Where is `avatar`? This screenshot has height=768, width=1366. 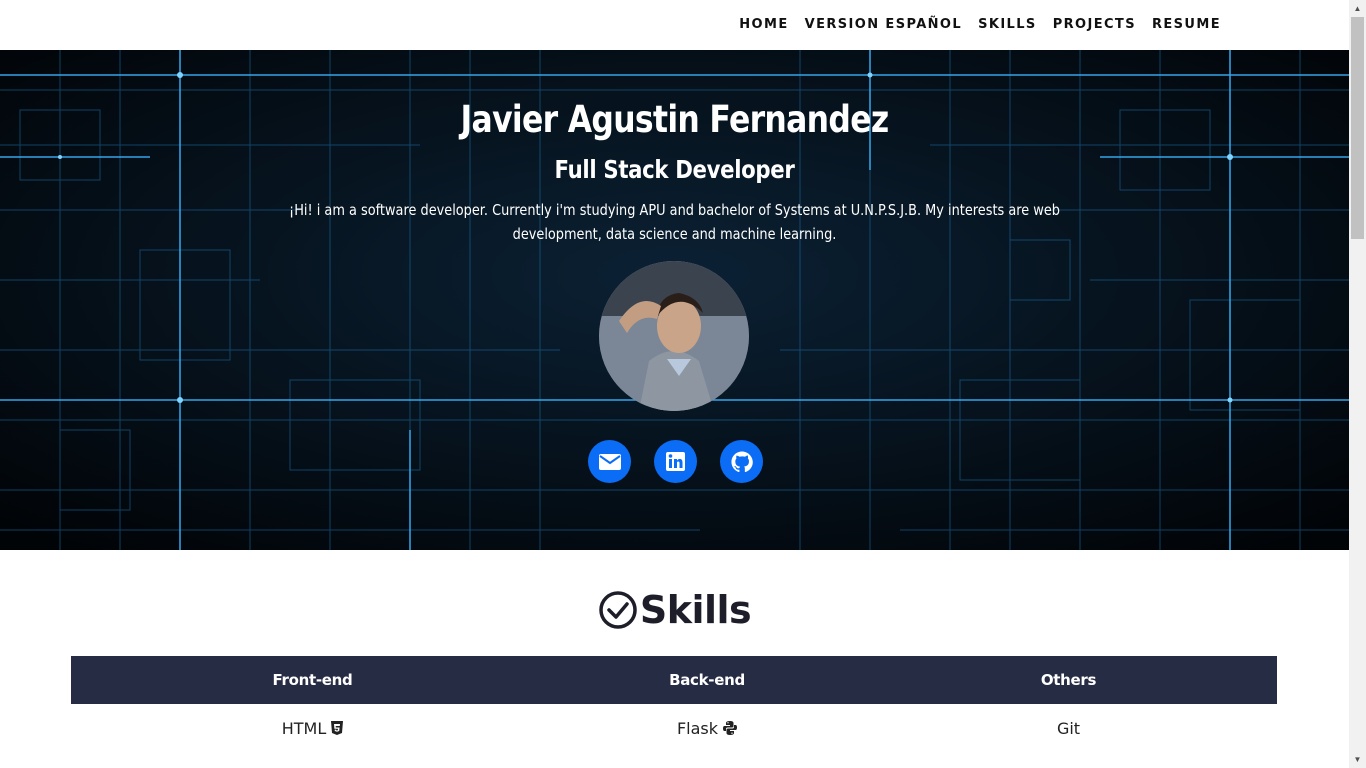 avatar is located at coordinates (674, 336).